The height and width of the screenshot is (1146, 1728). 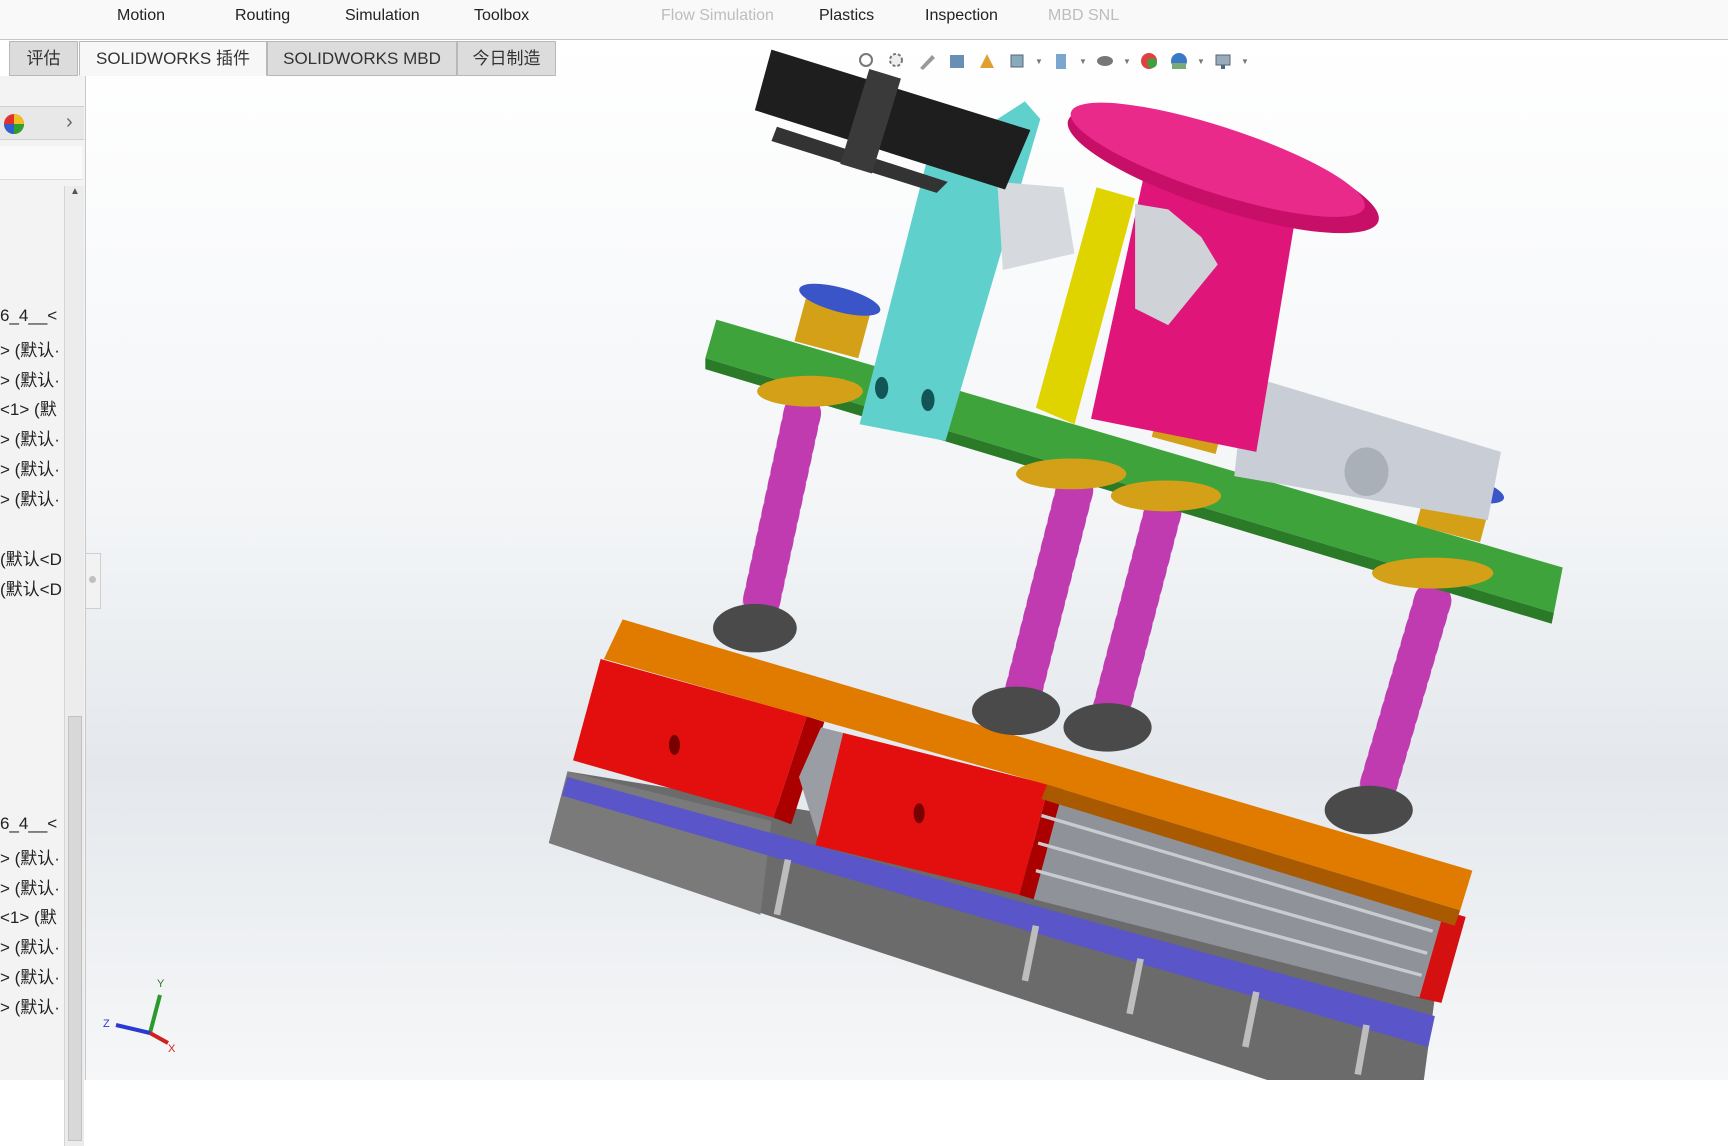 What do you see at coordinates (14, 124) in the screenshot?
I see `appearance-icon` at bounding box center [14, 124].